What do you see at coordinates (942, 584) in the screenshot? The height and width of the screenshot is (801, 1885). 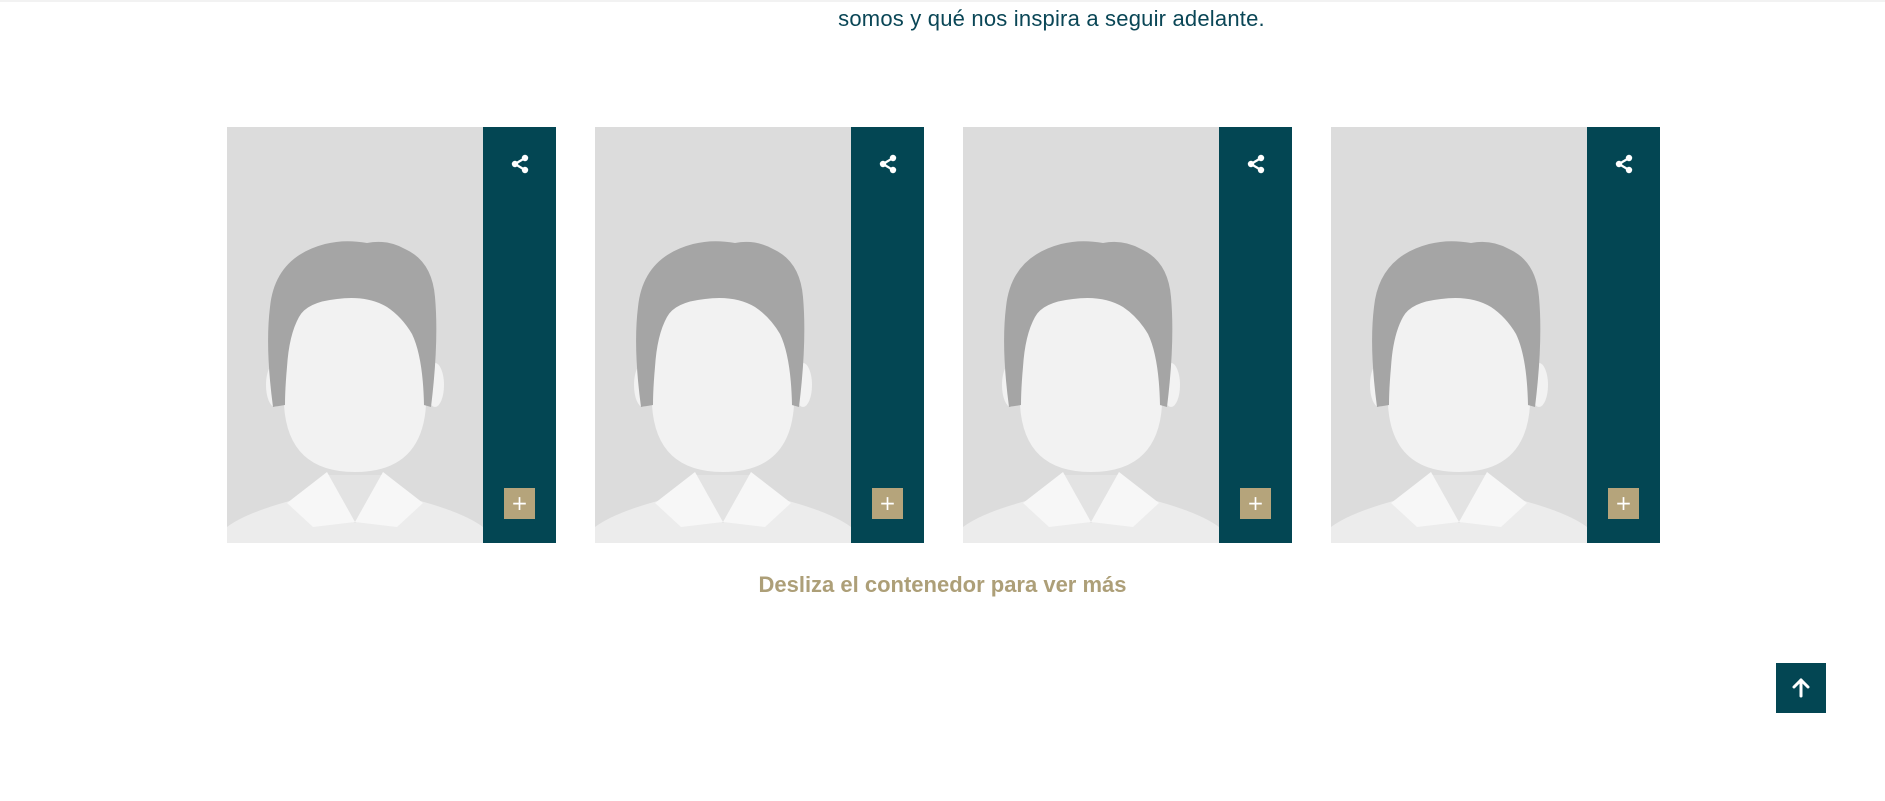 I see `carousel-hint: Desliza el contenedor para ver más` at bounding box center [942, 584].